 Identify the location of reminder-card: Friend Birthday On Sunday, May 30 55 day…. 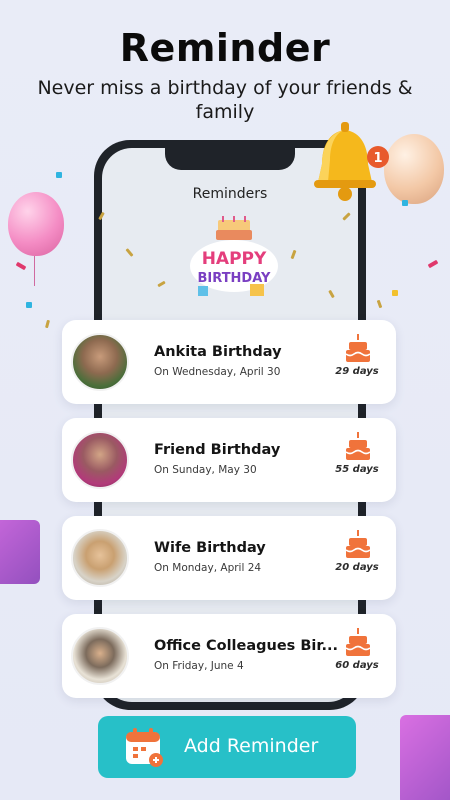
(229, 460).